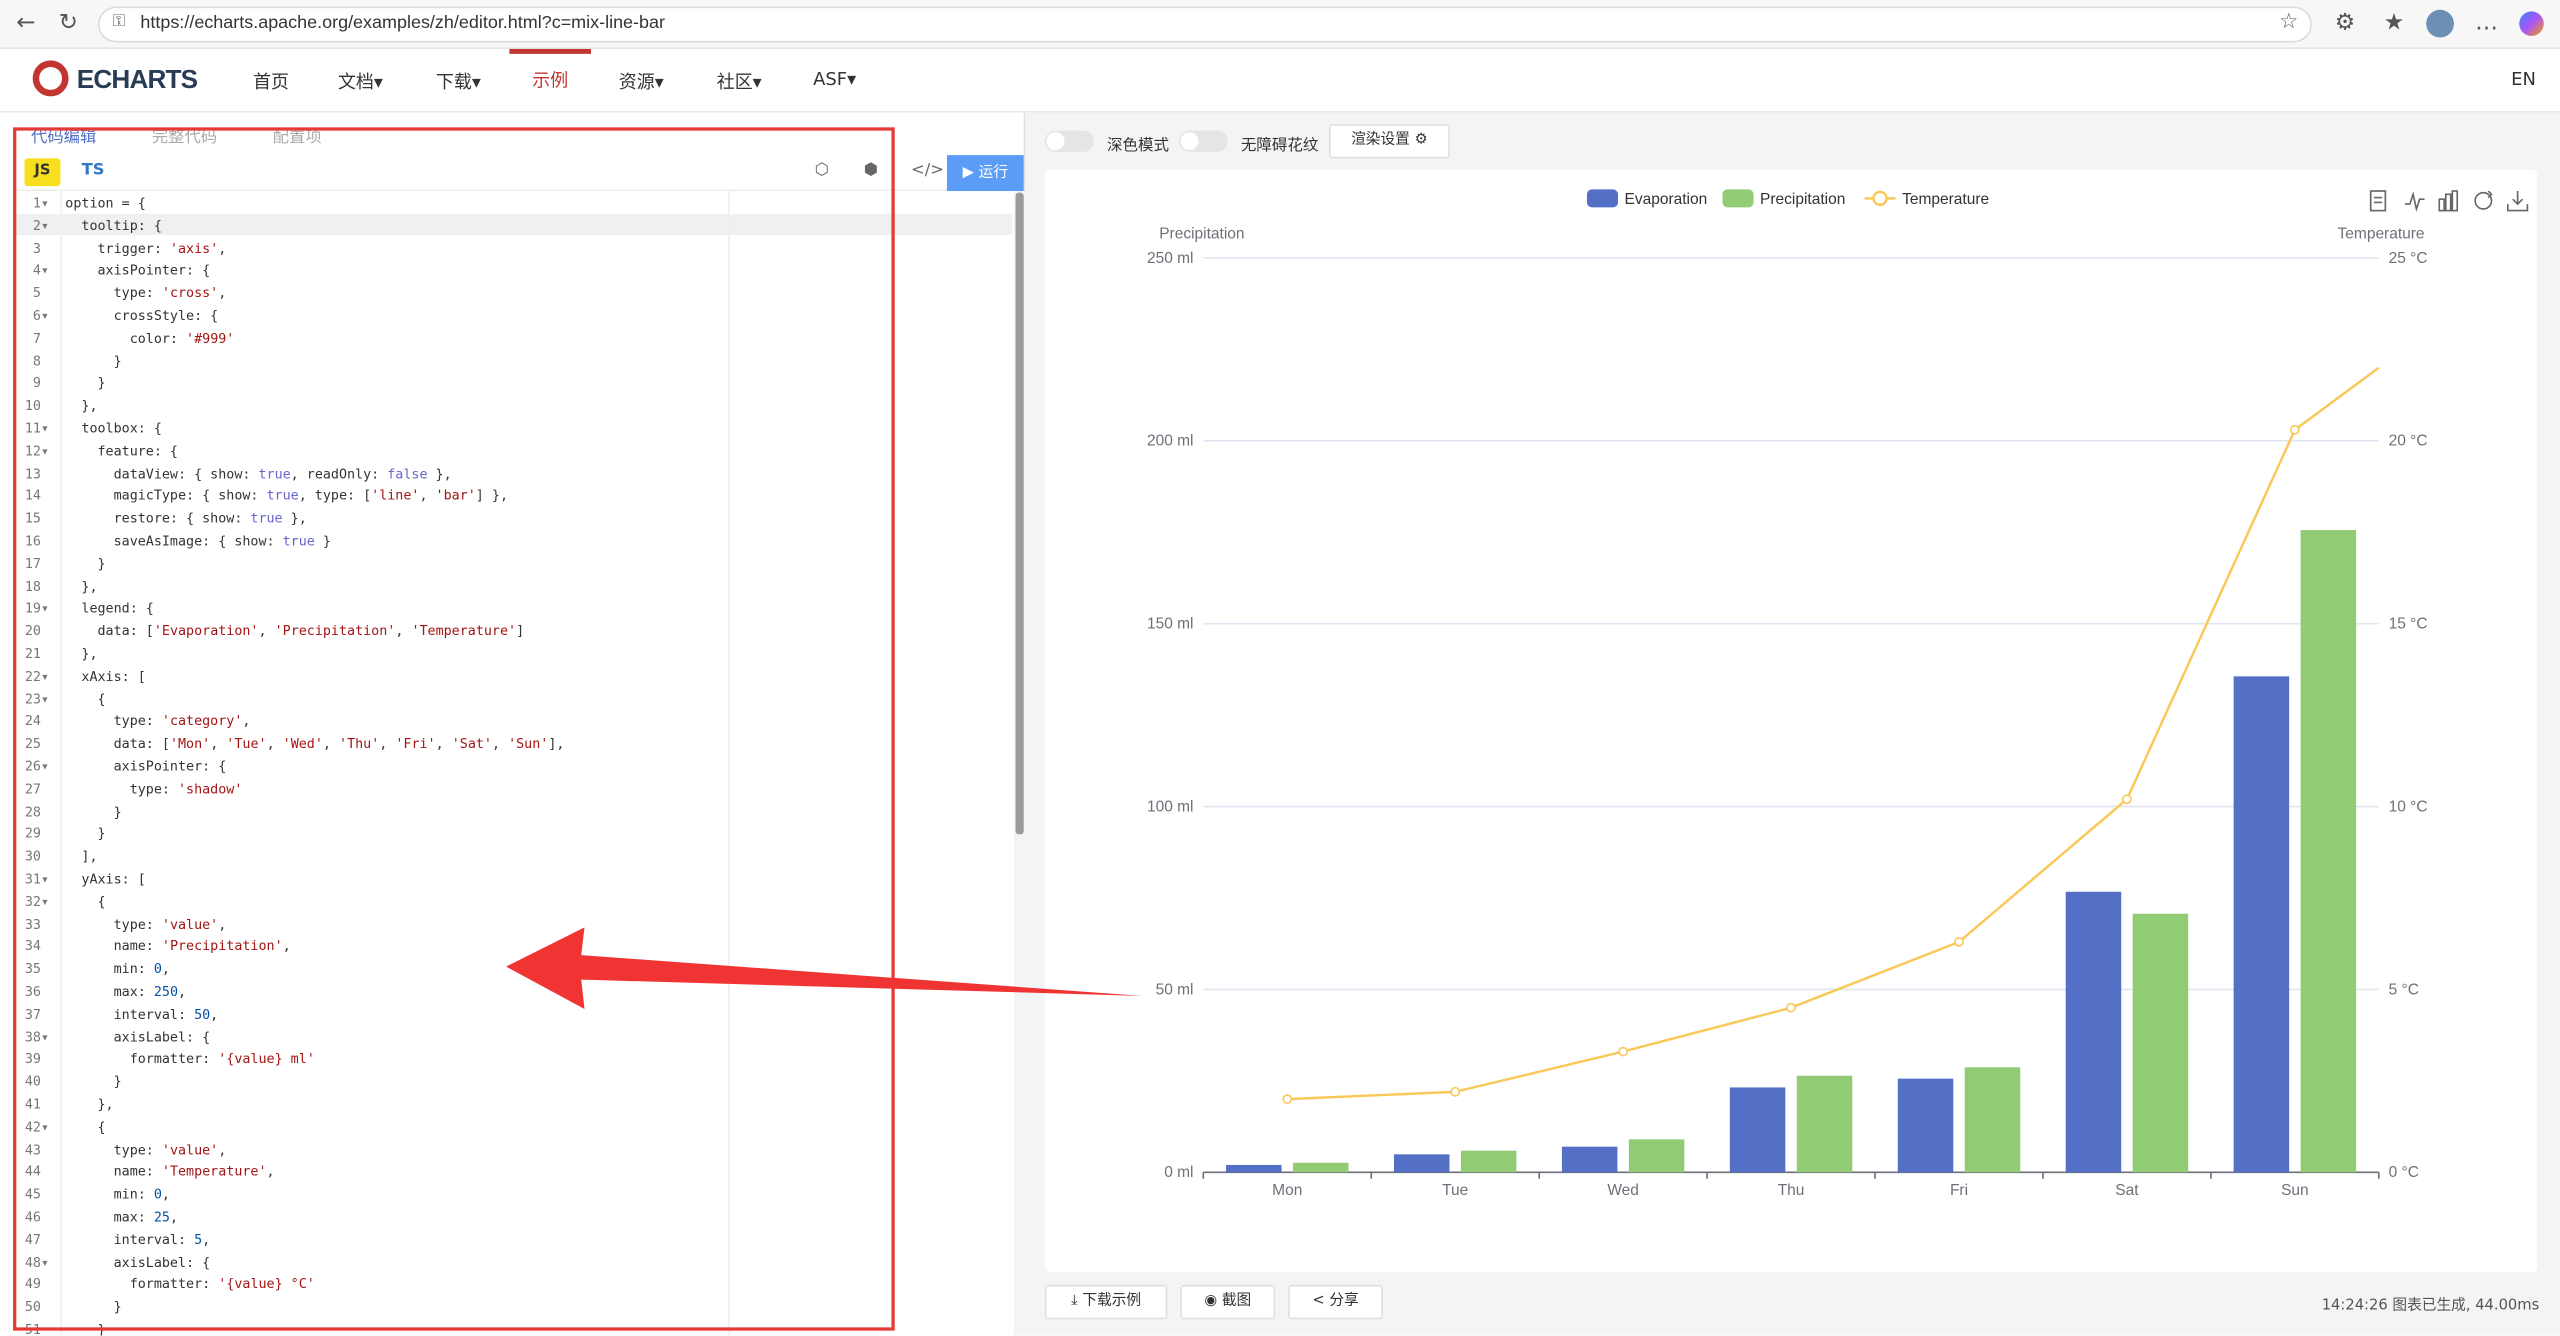 This screenshot has height=1336, width=2560. What do you see at coordinates (2404, 989) in the screenshot?
I see `y-right-tick-label: 5 °C` at bounding box center [2404, 989].